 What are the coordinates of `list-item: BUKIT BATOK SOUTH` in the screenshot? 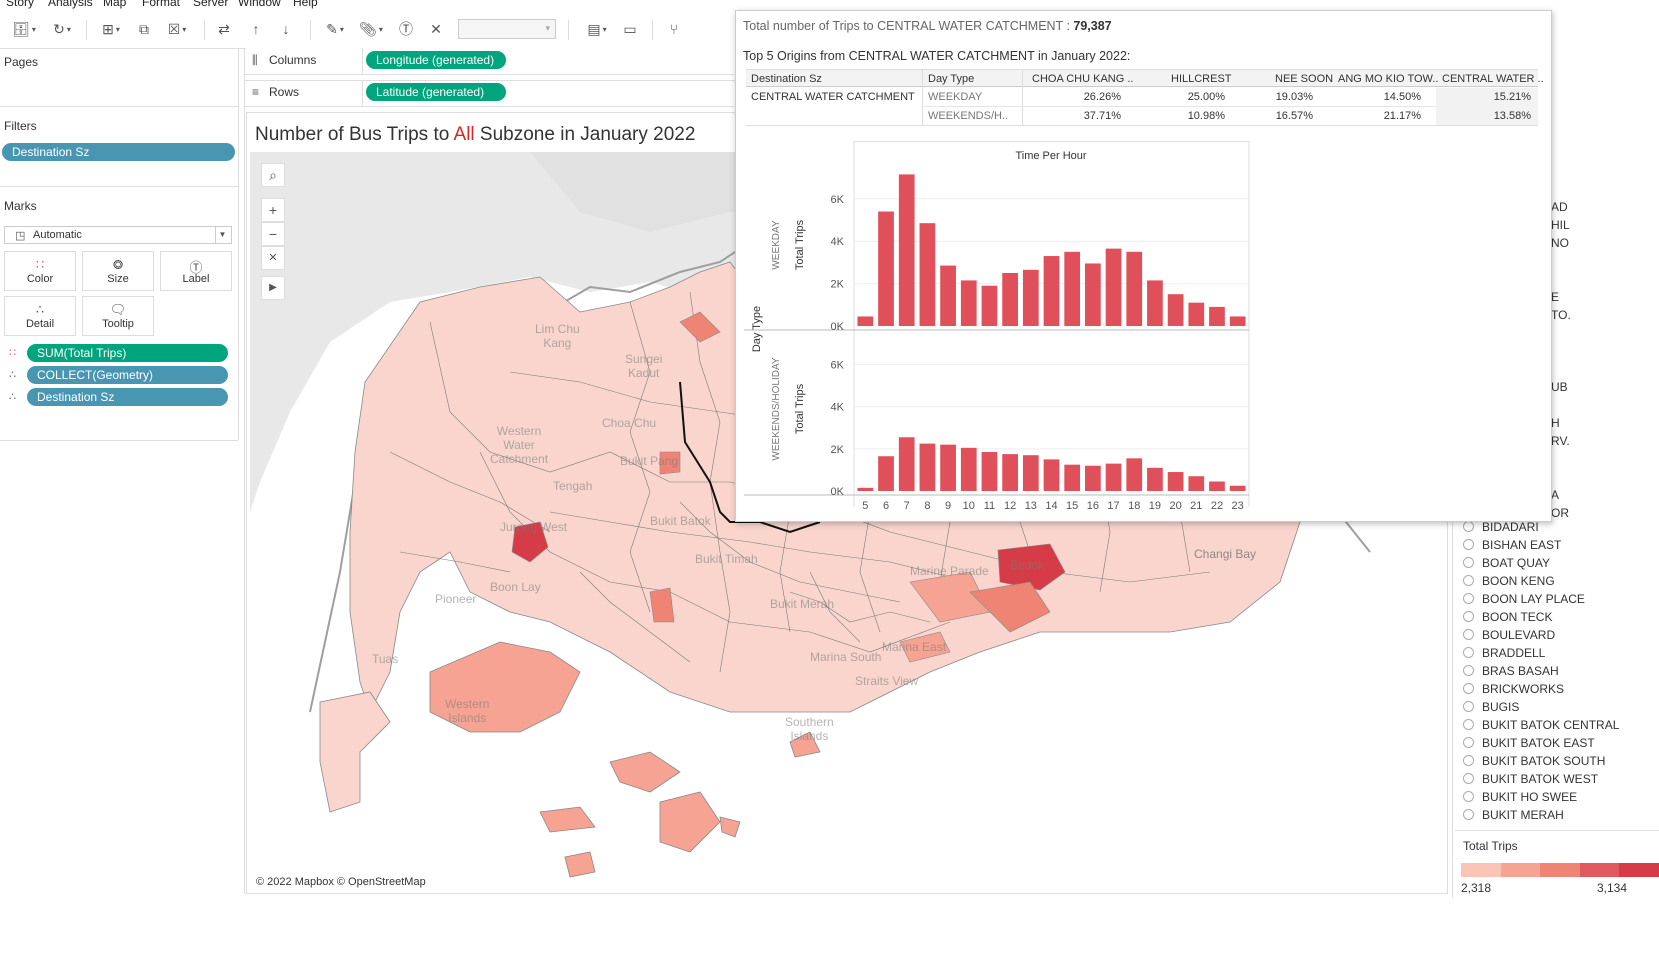 It's located at (1534, 763).